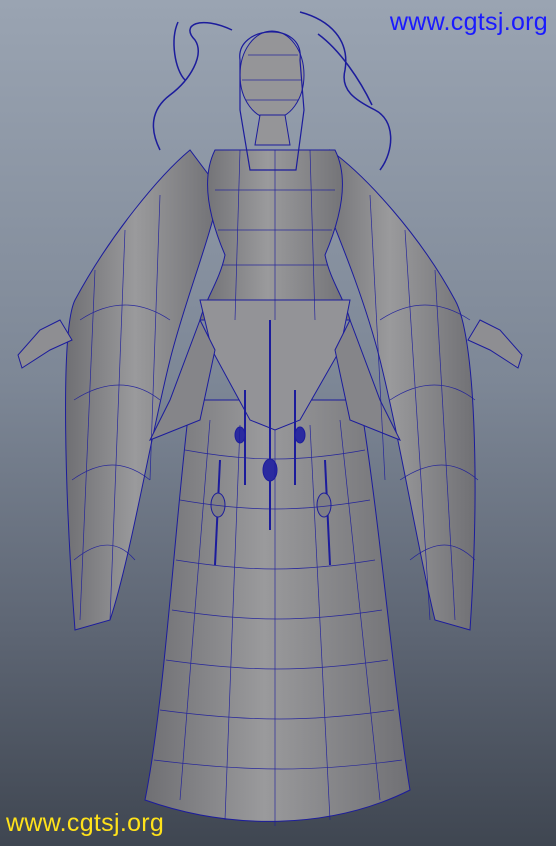 The width and height of the screenshot is (556, 846). I want to click on watermark-bottom-left: www.cgtsj.org, so click(85, 823).